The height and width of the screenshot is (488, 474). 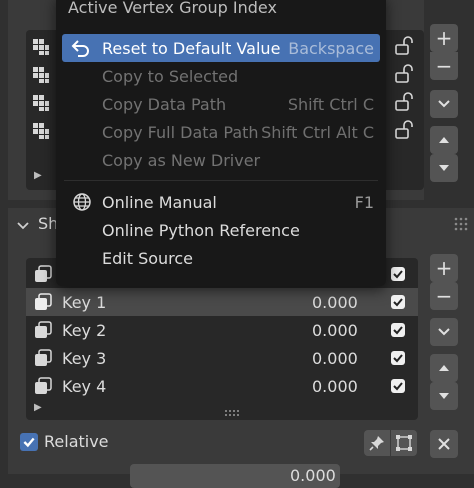 What do you see at coordinates (191, 48) in the screenshot?
I see `menu-item-label: Reset to Default Value` at bounding box center [191, 48].